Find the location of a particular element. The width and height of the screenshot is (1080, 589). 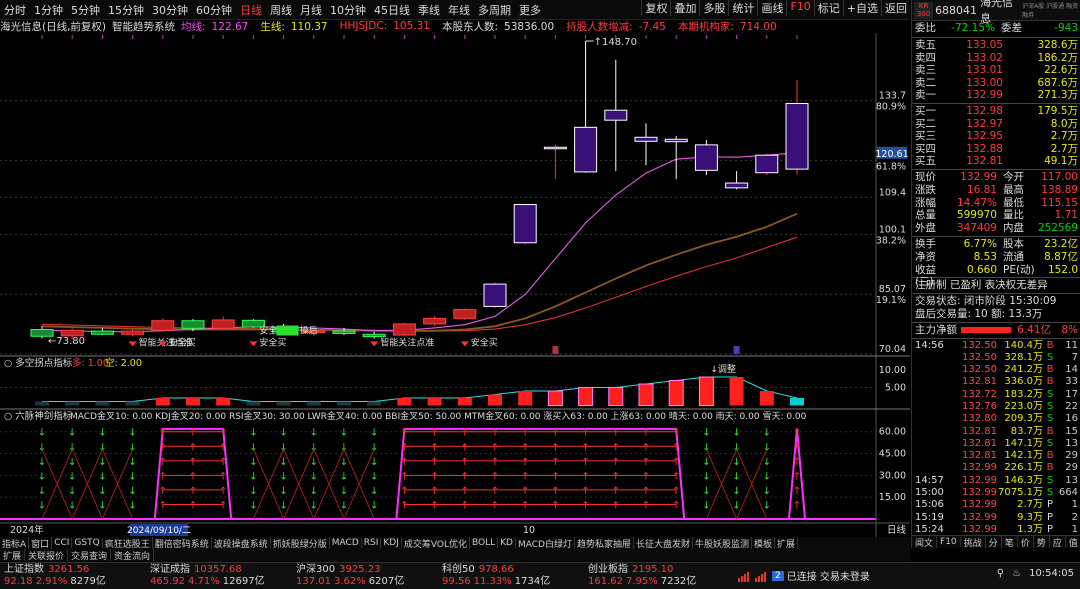

indicator-tab-7: 抓妖股绿分版 is located at coordinates (300, 543).